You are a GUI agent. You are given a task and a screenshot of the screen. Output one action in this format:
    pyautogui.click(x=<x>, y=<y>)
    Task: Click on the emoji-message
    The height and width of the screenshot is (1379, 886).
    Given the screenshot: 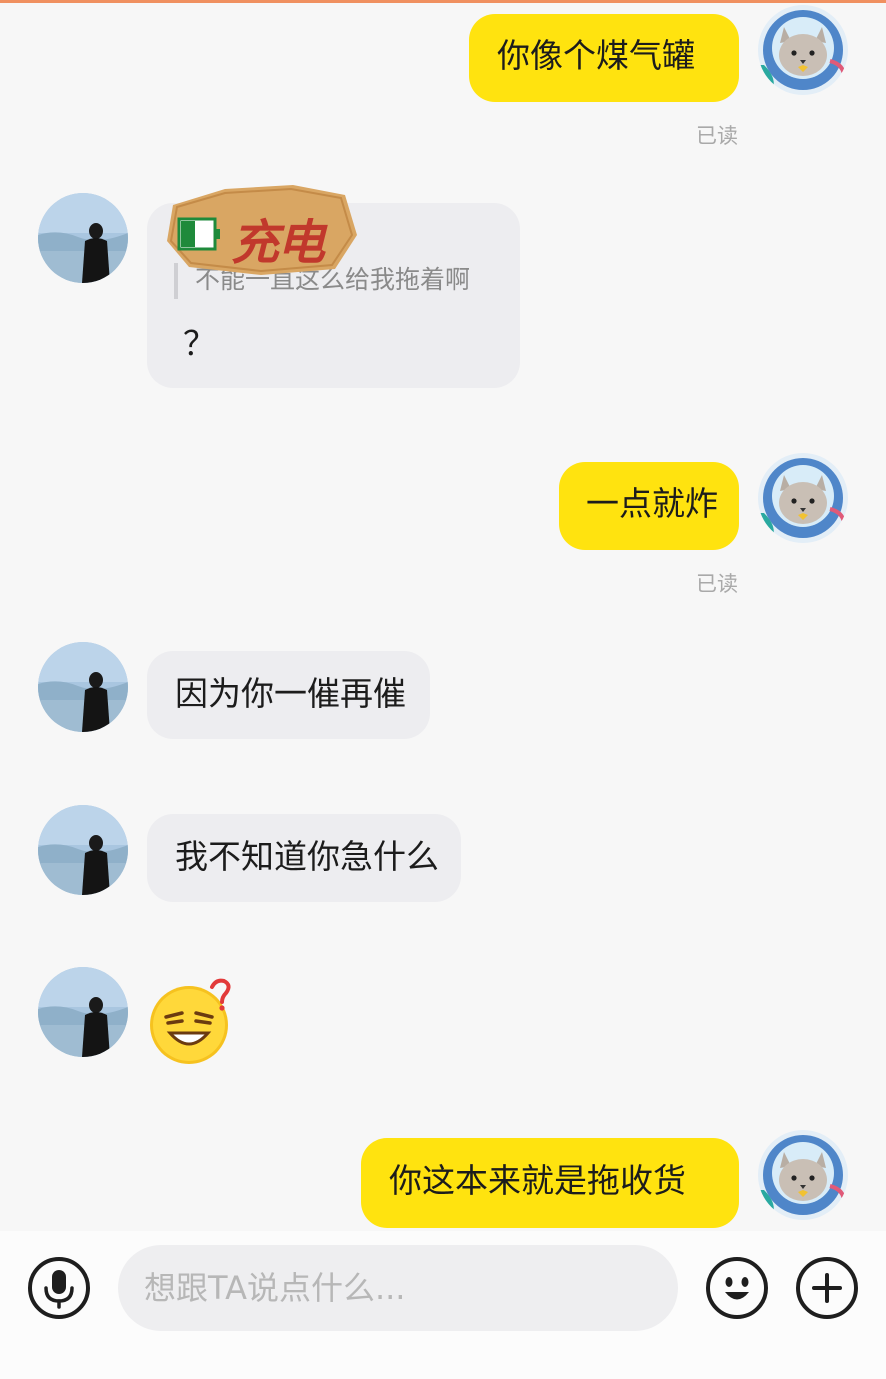 What is the action you would take?
    pyautogui.click(x=192, y=1021)
    